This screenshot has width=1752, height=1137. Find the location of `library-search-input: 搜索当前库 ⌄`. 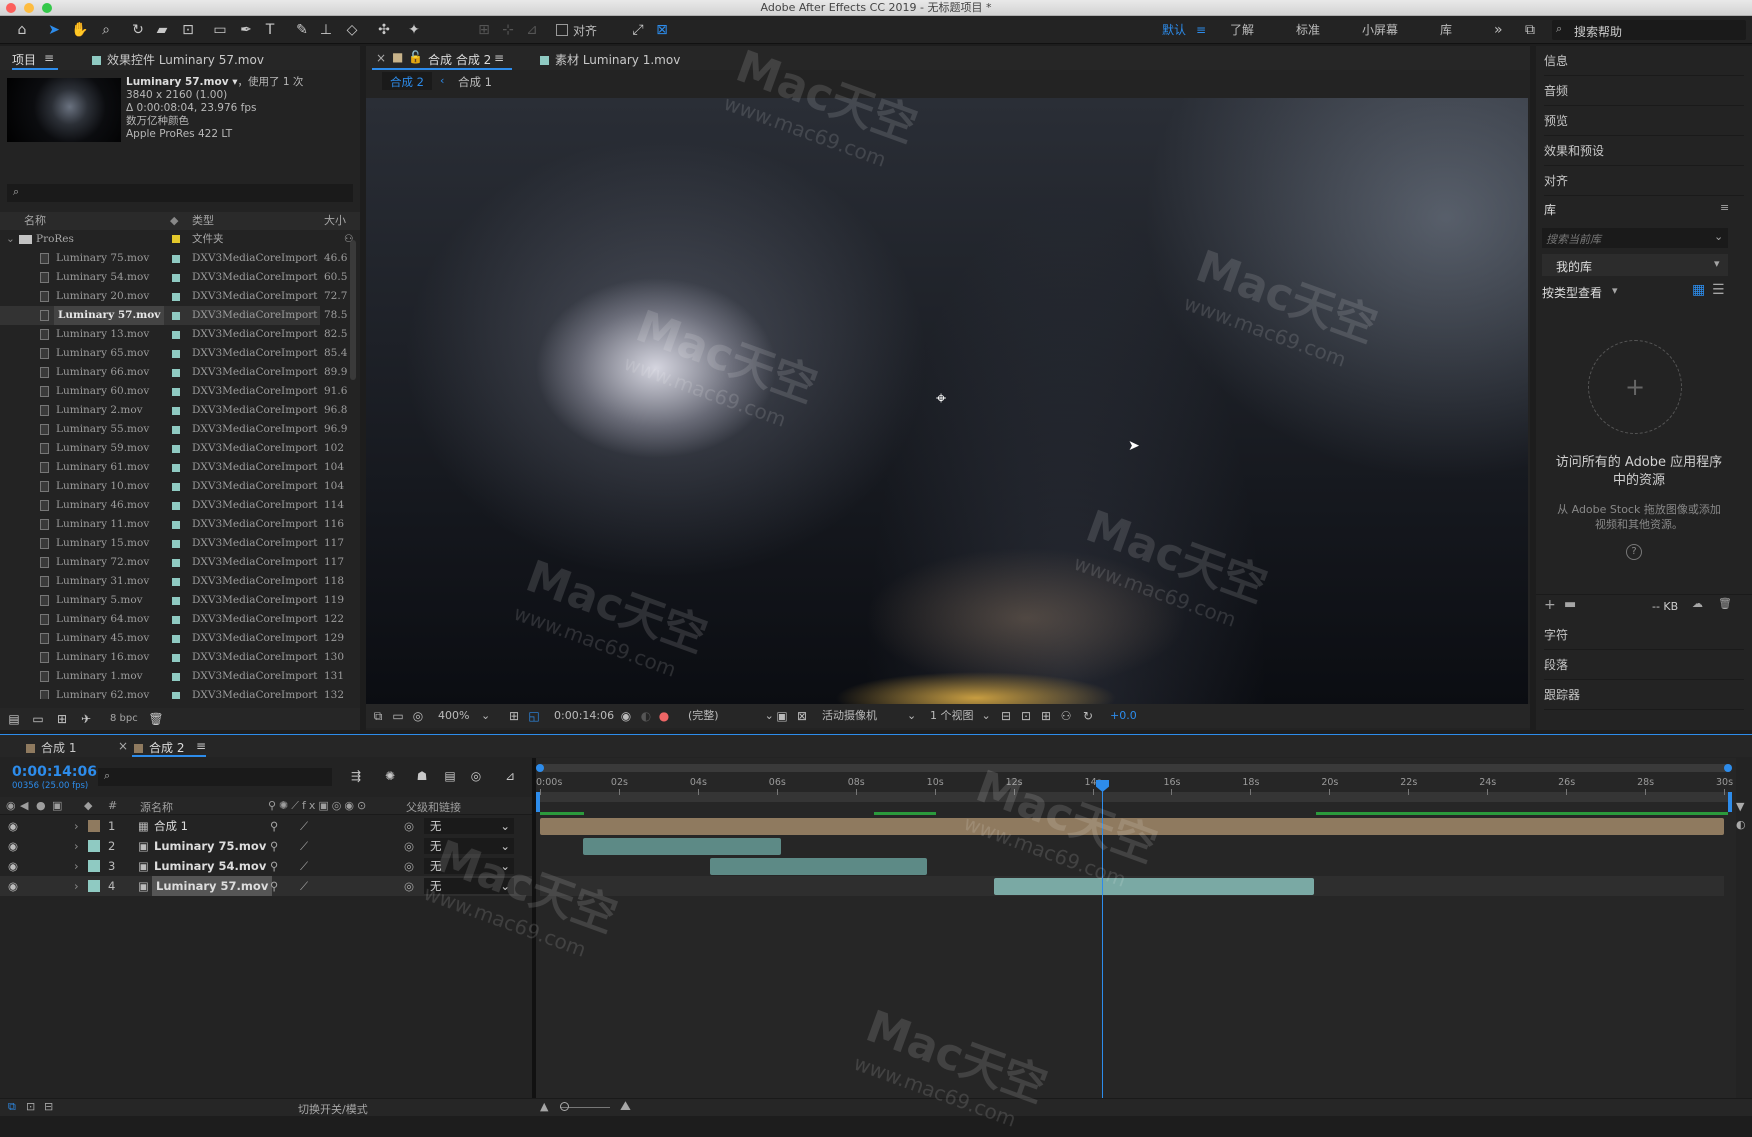

library-search-input: 搜索当前库 ⌄ is located at coordinates (1635, 238).